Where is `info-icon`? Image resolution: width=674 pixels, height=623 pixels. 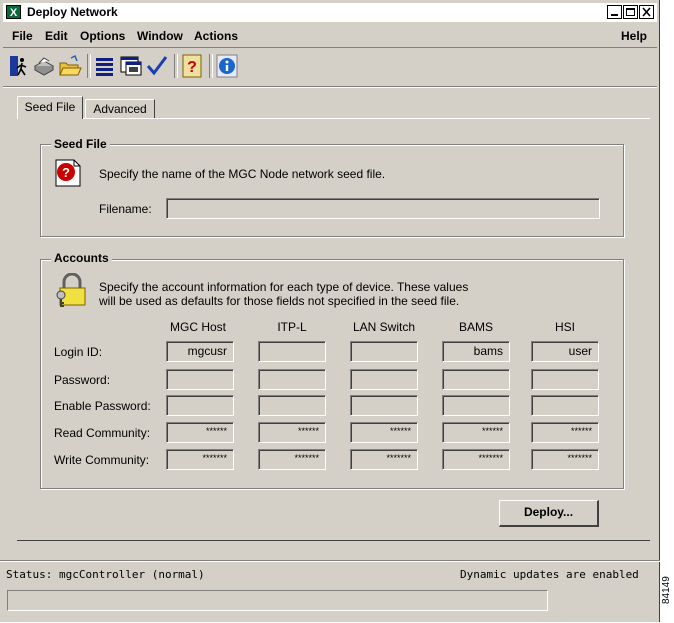 info-icon is located at coordinates (227, 66).